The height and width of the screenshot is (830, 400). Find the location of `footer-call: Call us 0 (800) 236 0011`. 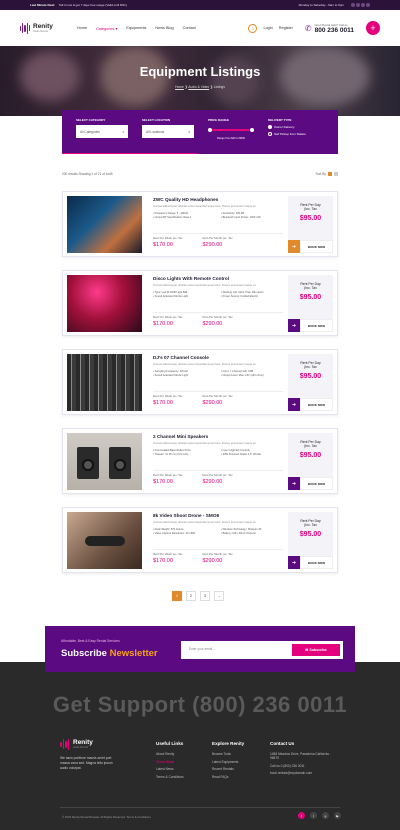

footer-call: Call us 0 (800) 236 0011 is located at coordinates (305, 766).